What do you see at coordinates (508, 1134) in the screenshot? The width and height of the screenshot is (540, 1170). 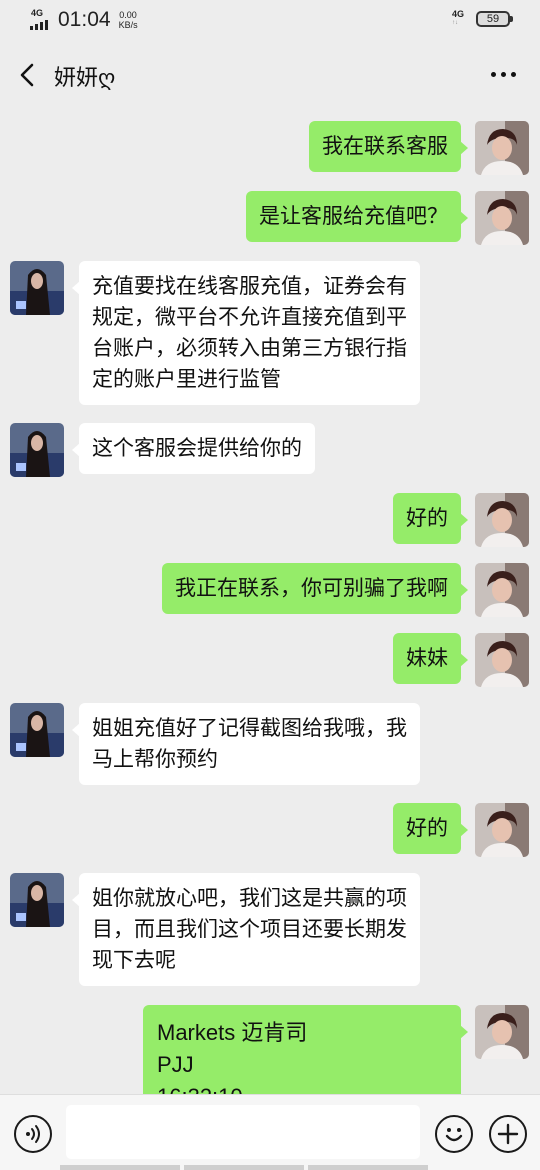 I see `plus-icon` at bounding box center [508, 1134].